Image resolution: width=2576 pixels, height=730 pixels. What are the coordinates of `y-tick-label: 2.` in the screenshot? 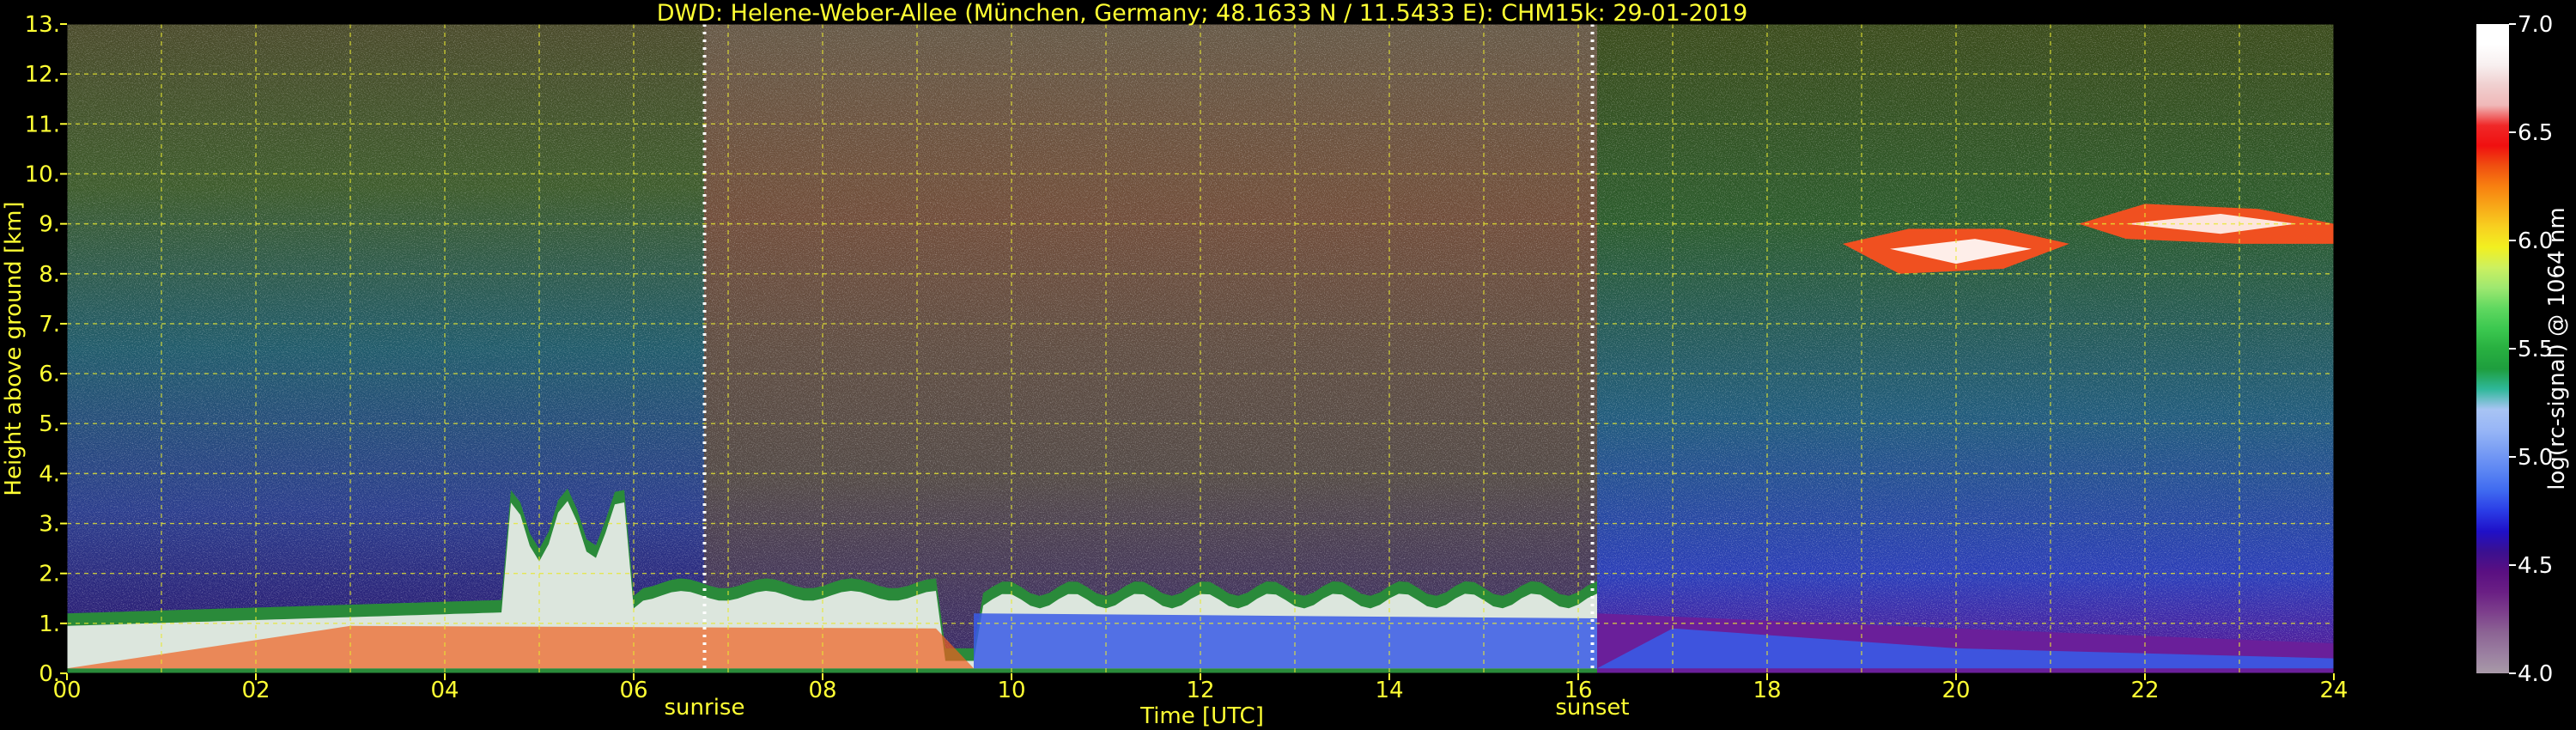 It's located at (49, 574).